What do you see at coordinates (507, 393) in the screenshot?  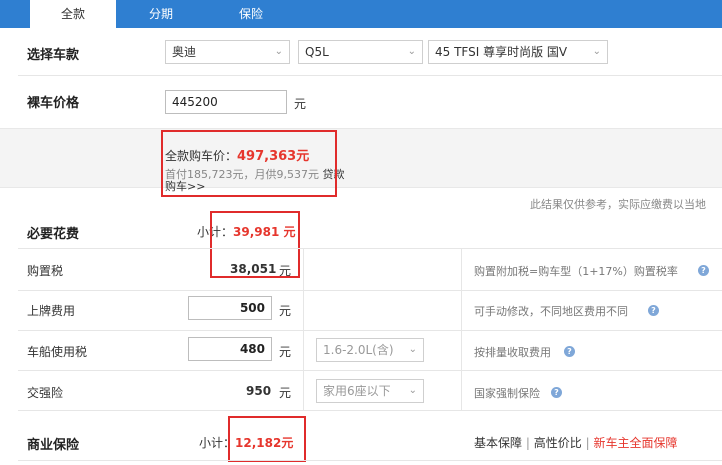 I see `compulsory-insurance-hint: 国家强制保险` at bounding box center [507, 393].